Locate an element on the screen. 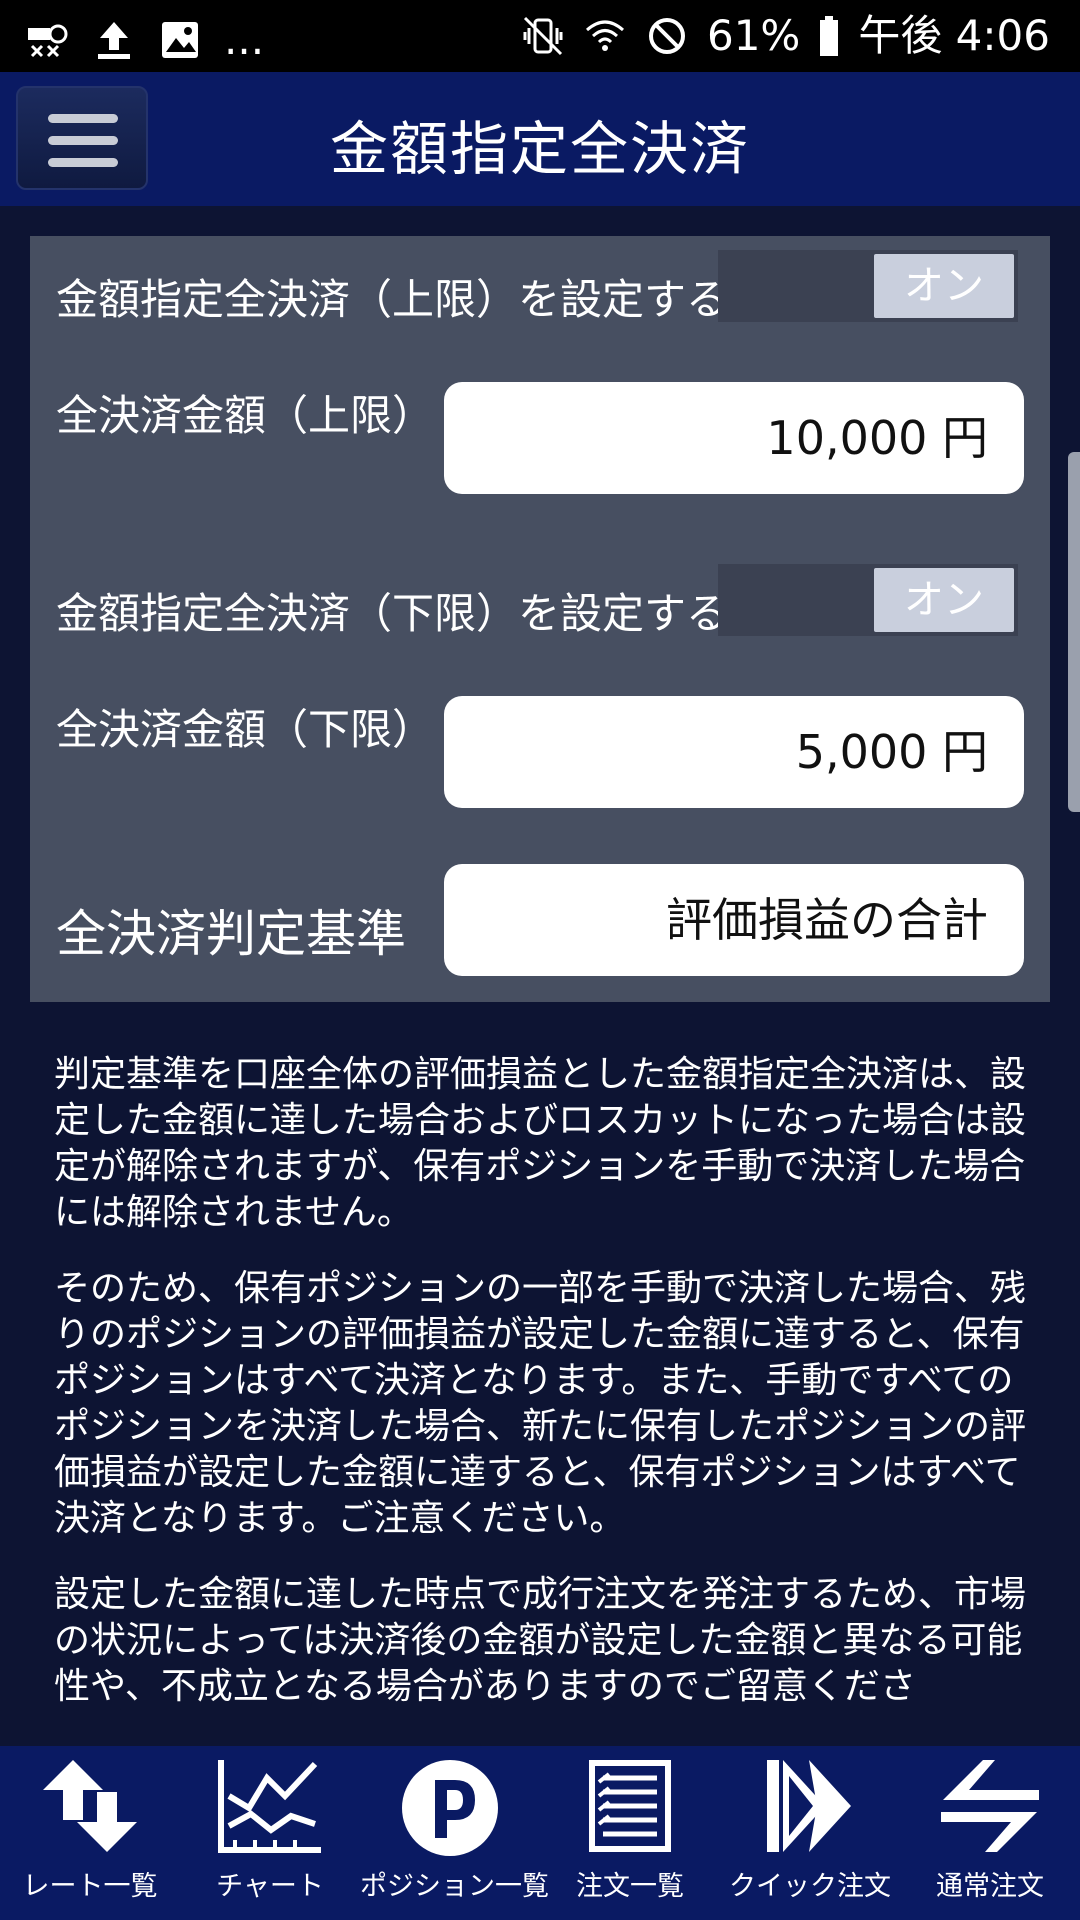  upload-icon is located at coordinates (114, 40).